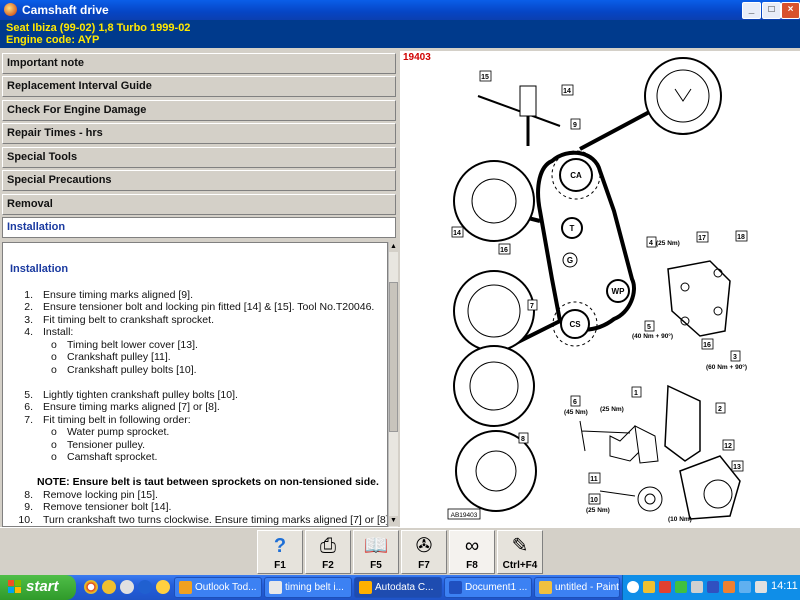 The height and width of the screenshot is (600, 800). Describe the element at coordinates (504, 250) in the screenshot. I see `callout-15: 16` at that location.